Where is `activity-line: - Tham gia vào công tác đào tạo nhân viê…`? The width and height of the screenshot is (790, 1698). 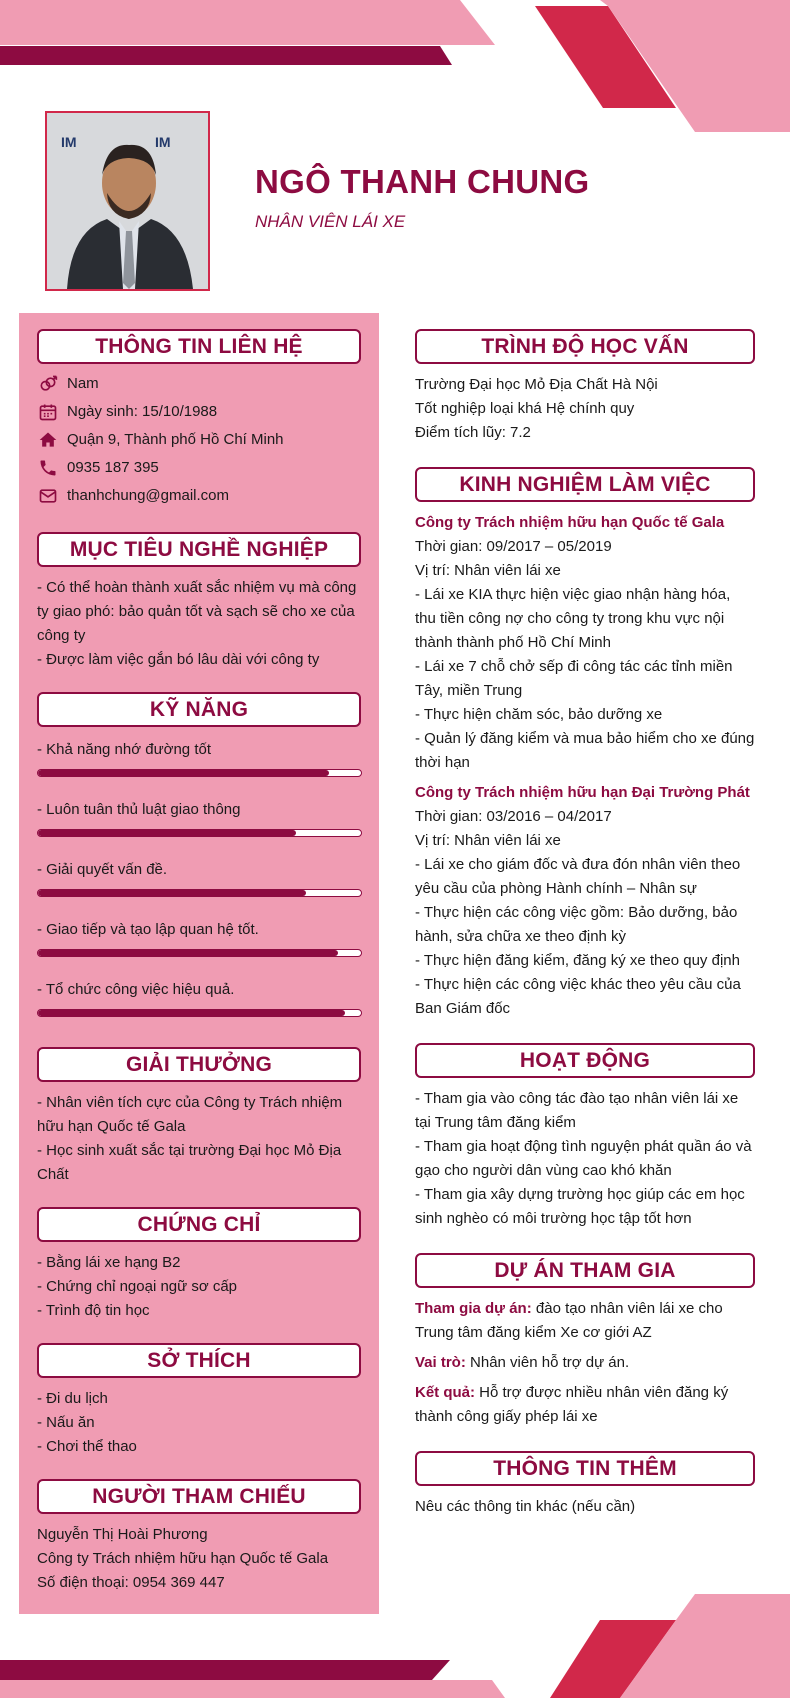
activity-line: - Tham gia vào công tác đào tạo nhân viê… is located at coordinates (577, 1110).